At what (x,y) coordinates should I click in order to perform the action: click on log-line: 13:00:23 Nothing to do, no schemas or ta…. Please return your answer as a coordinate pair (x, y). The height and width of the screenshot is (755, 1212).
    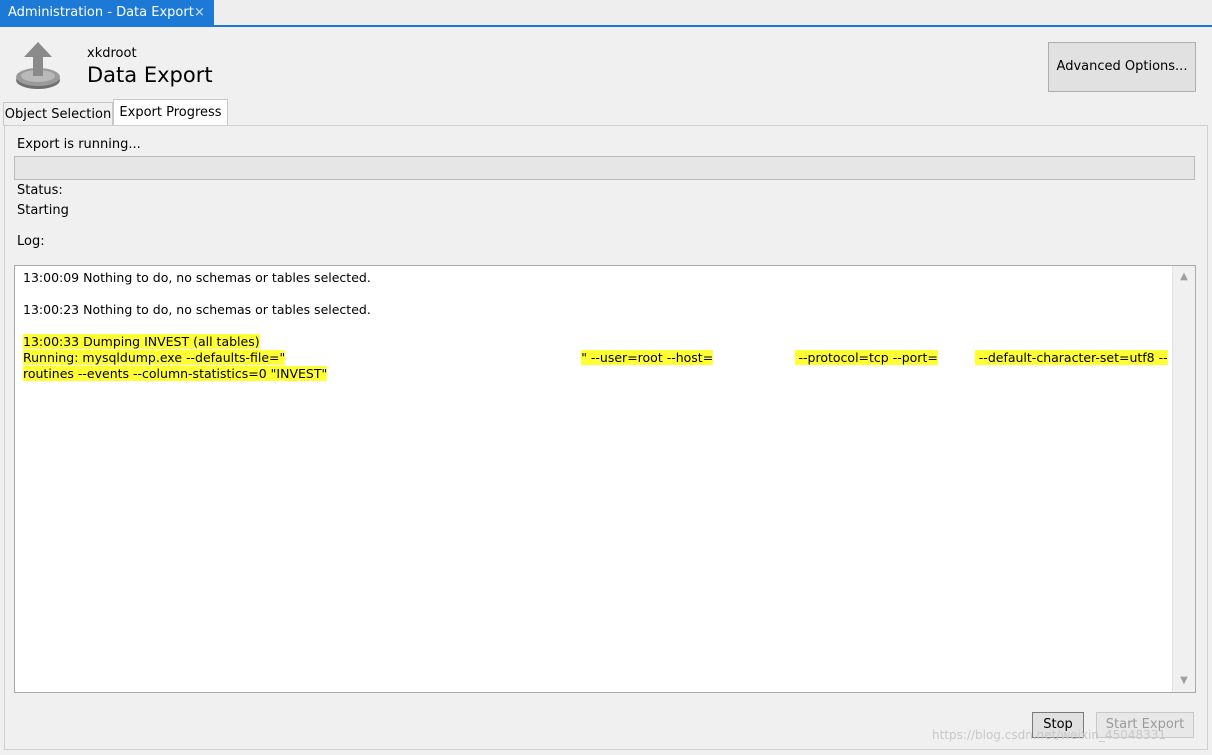
    Looking at the image, I should click on (197, 309).